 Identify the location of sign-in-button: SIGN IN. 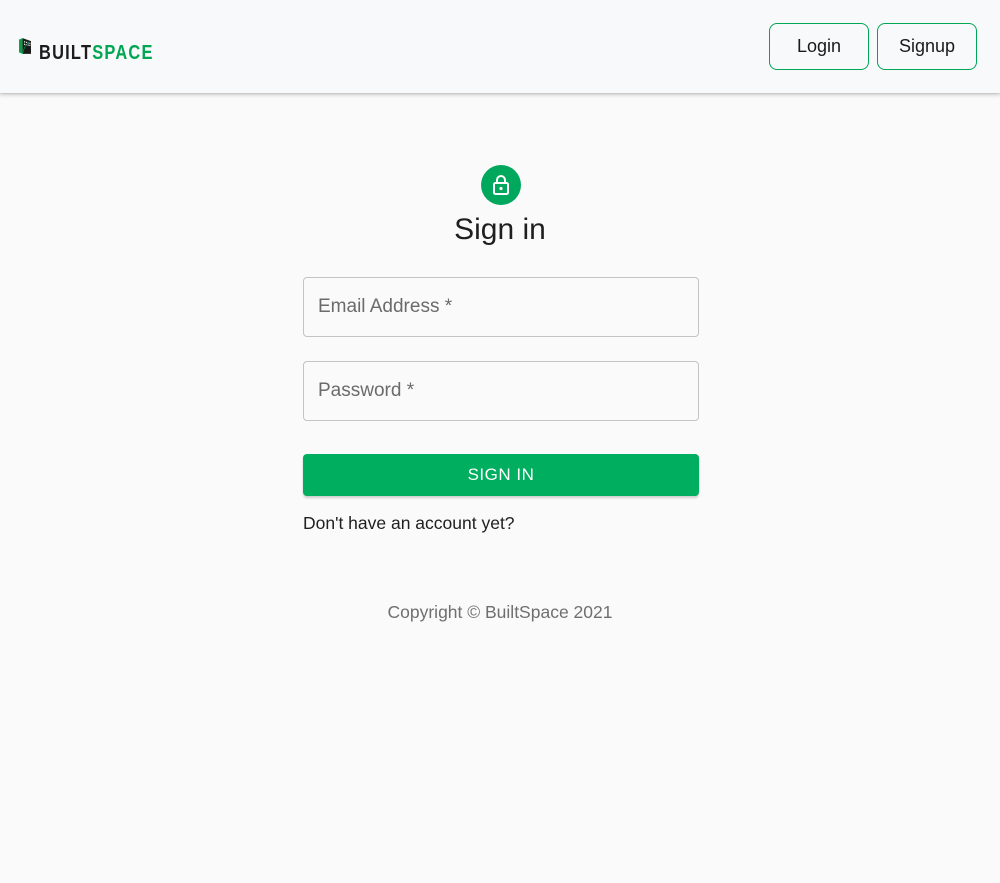
(501, 475).